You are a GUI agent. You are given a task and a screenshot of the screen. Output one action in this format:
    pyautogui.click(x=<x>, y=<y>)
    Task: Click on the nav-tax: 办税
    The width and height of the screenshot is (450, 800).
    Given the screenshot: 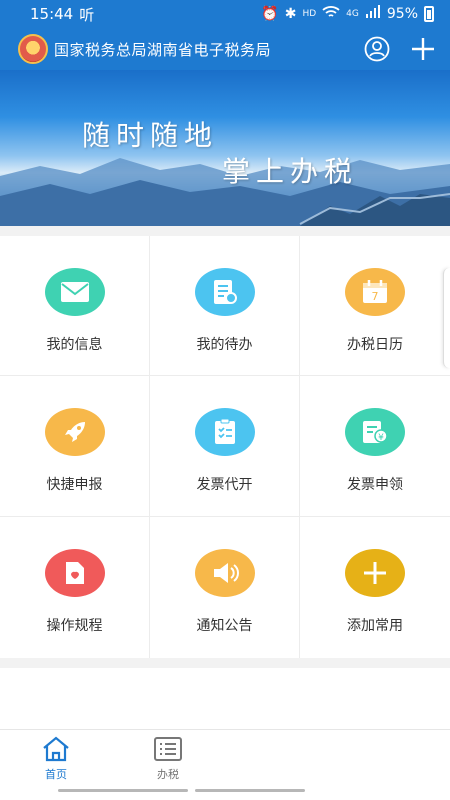 What is the action you would take?
    pyautogui.click(x=168, y=757)
    